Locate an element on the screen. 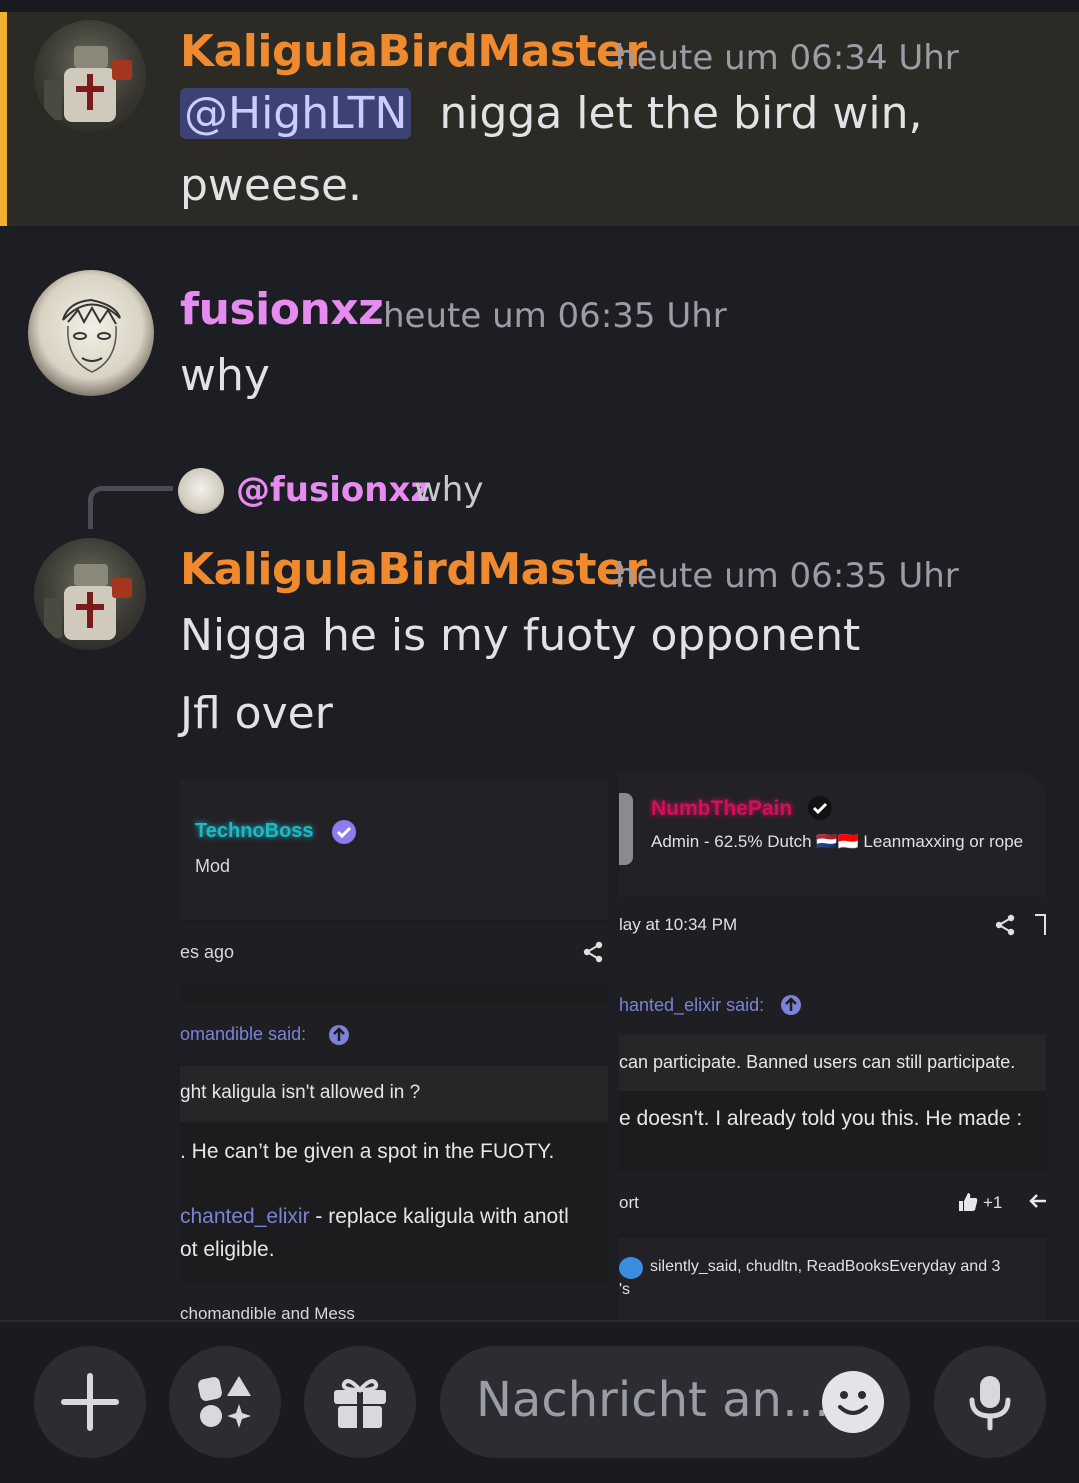 The height and width of the screenshot is (1483, 1079). thumbs-up-icon is located at coordinates (968, 1202).